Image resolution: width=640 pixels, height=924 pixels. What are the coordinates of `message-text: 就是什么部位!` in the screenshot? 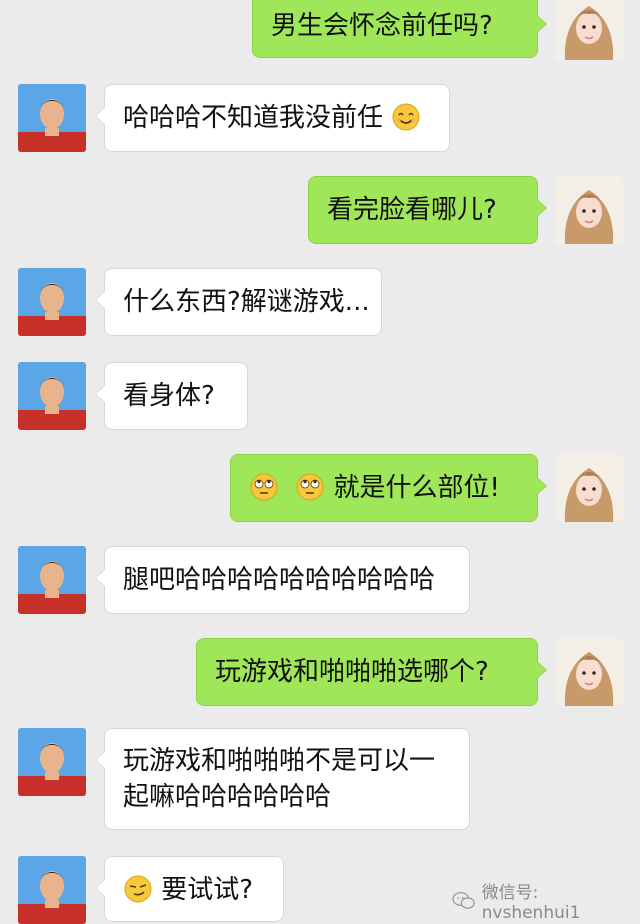 It's located at (416, 488).